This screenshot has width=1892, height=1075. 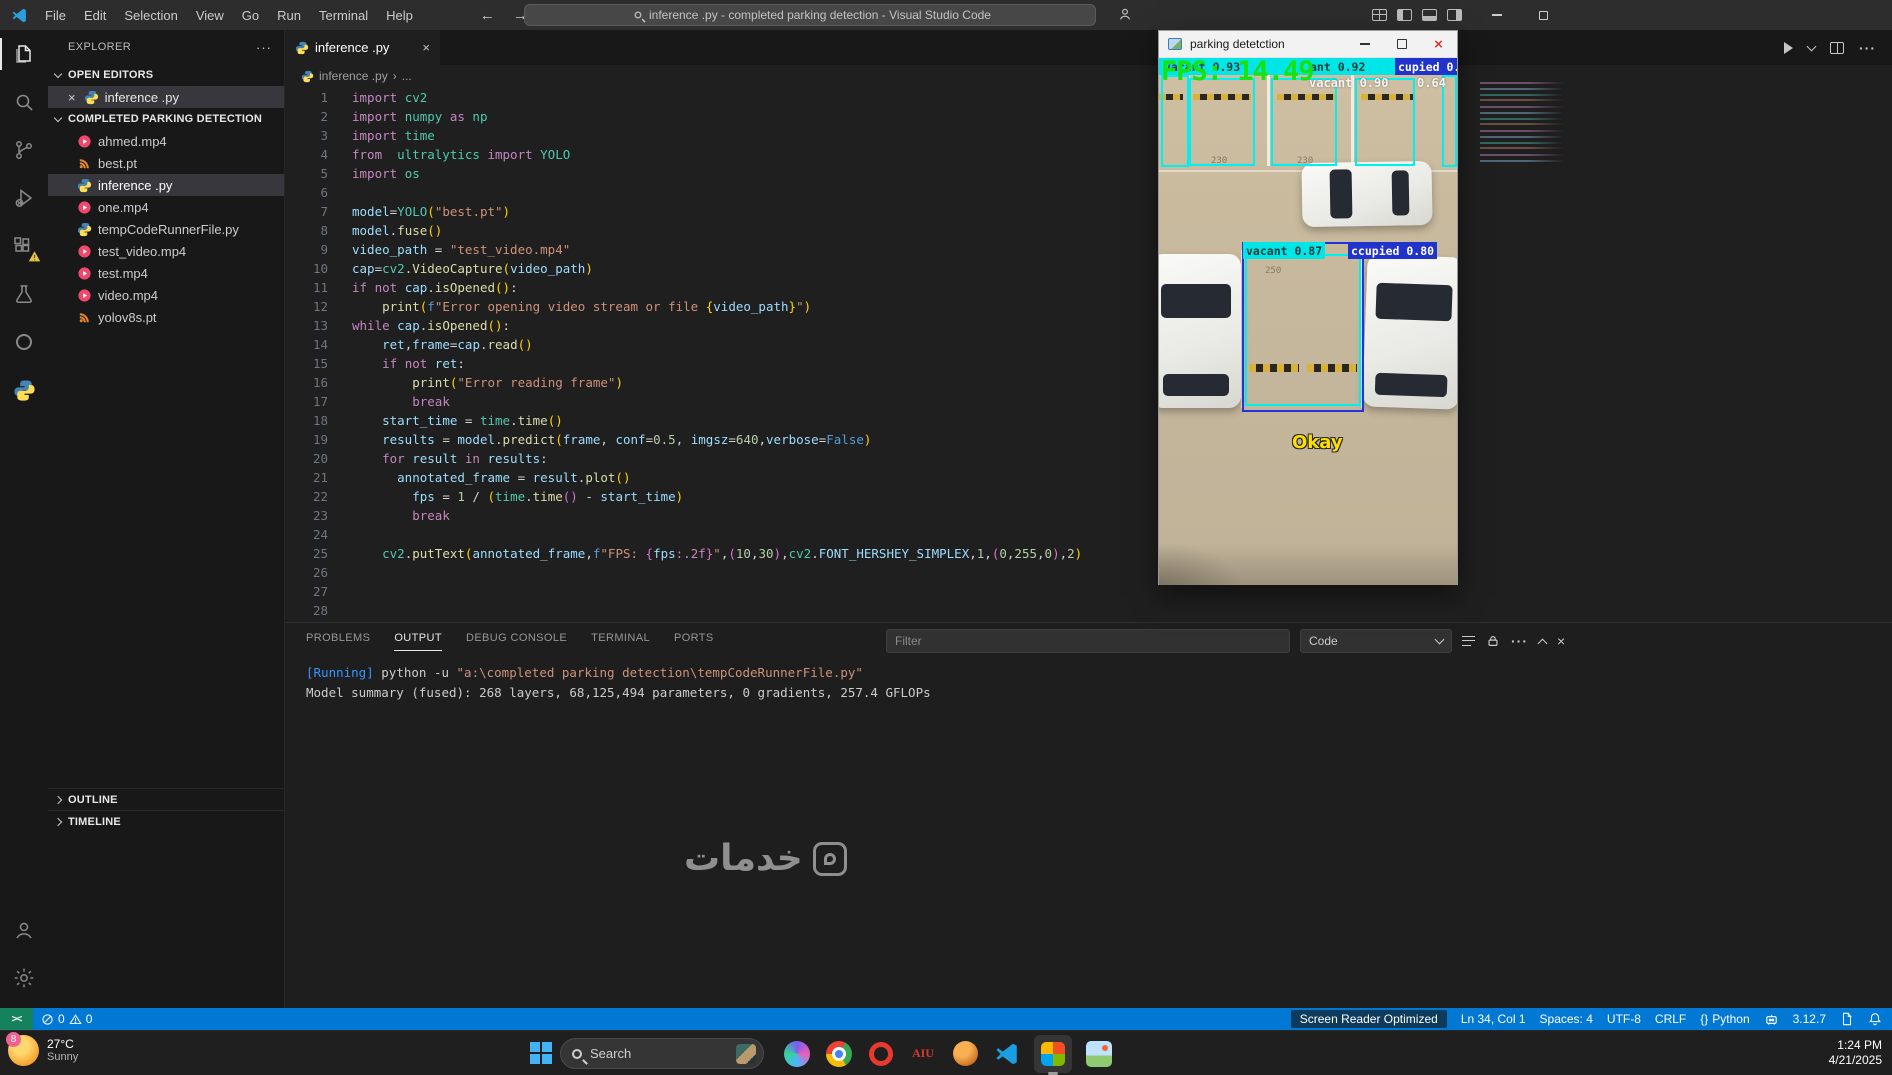 What do you see at coordinates (1855, 1053) in the screenshot?
I see `taskbar-clock: 1:24 PM 4/21/2025` at bounding box center [1855, 1053].